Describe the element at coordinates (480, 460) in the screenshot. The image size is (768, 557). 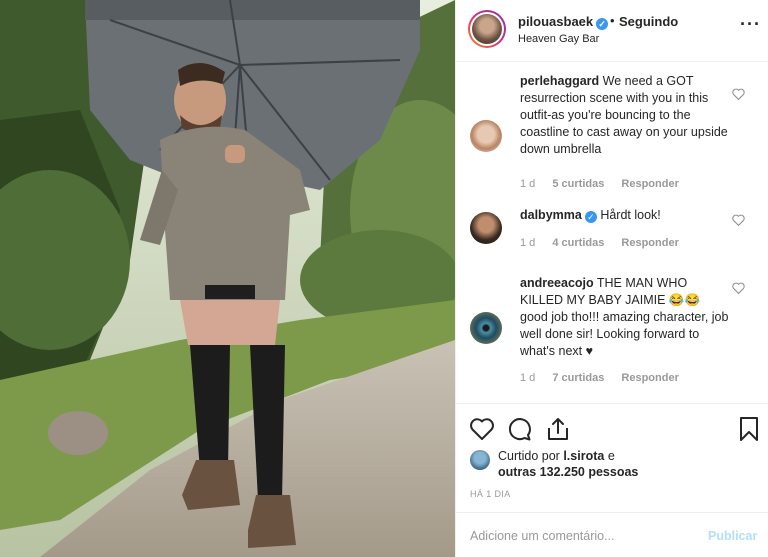
I see `liked-by-avatar` at that location.